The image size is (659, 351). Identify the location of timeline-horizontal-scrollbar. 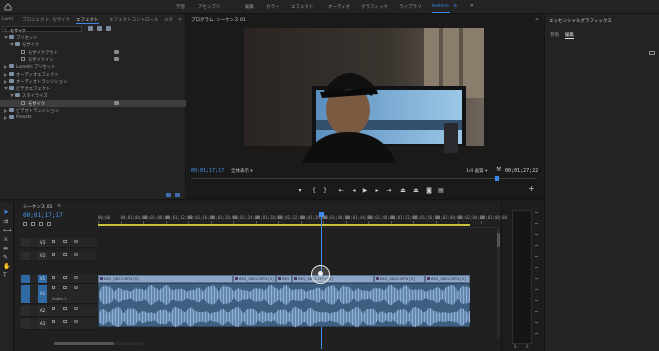
(99, 343).